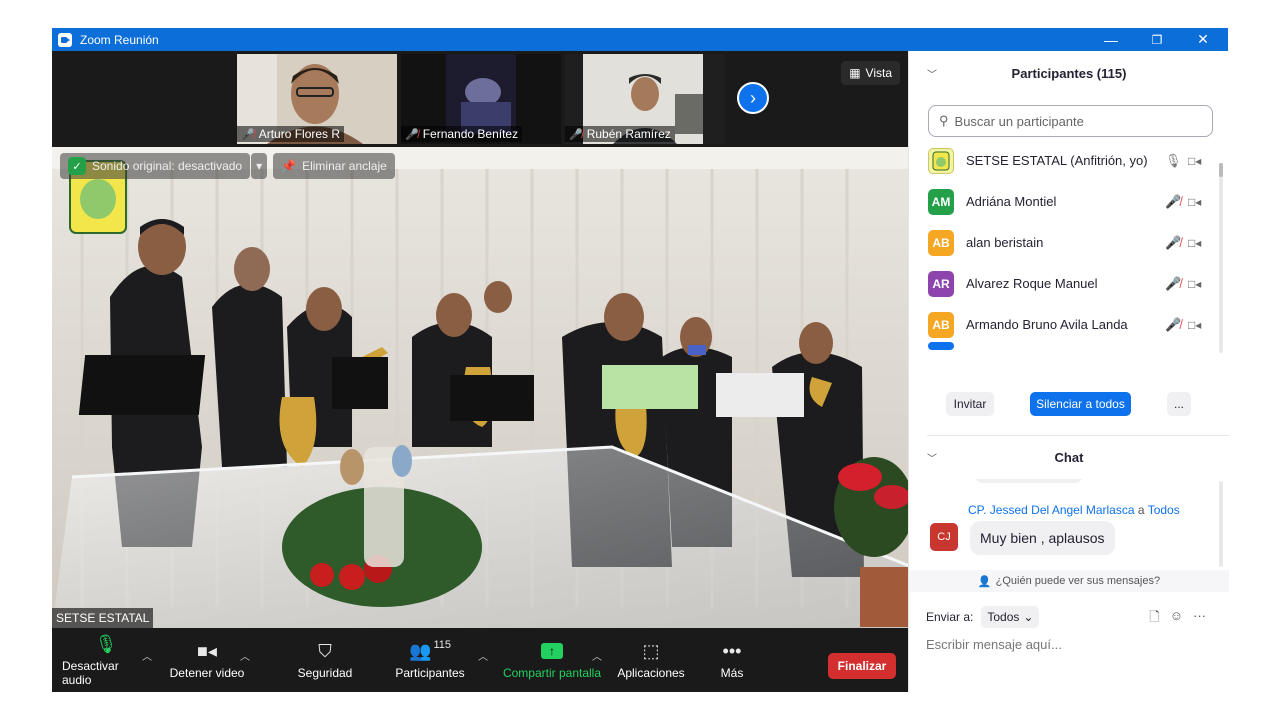 The width and height of the screenshot is (1280, 720). What do you see at coordinates (430, 673) in the screenshot?
I see `participants-label: Participantes` at bounding box center [430, 673].